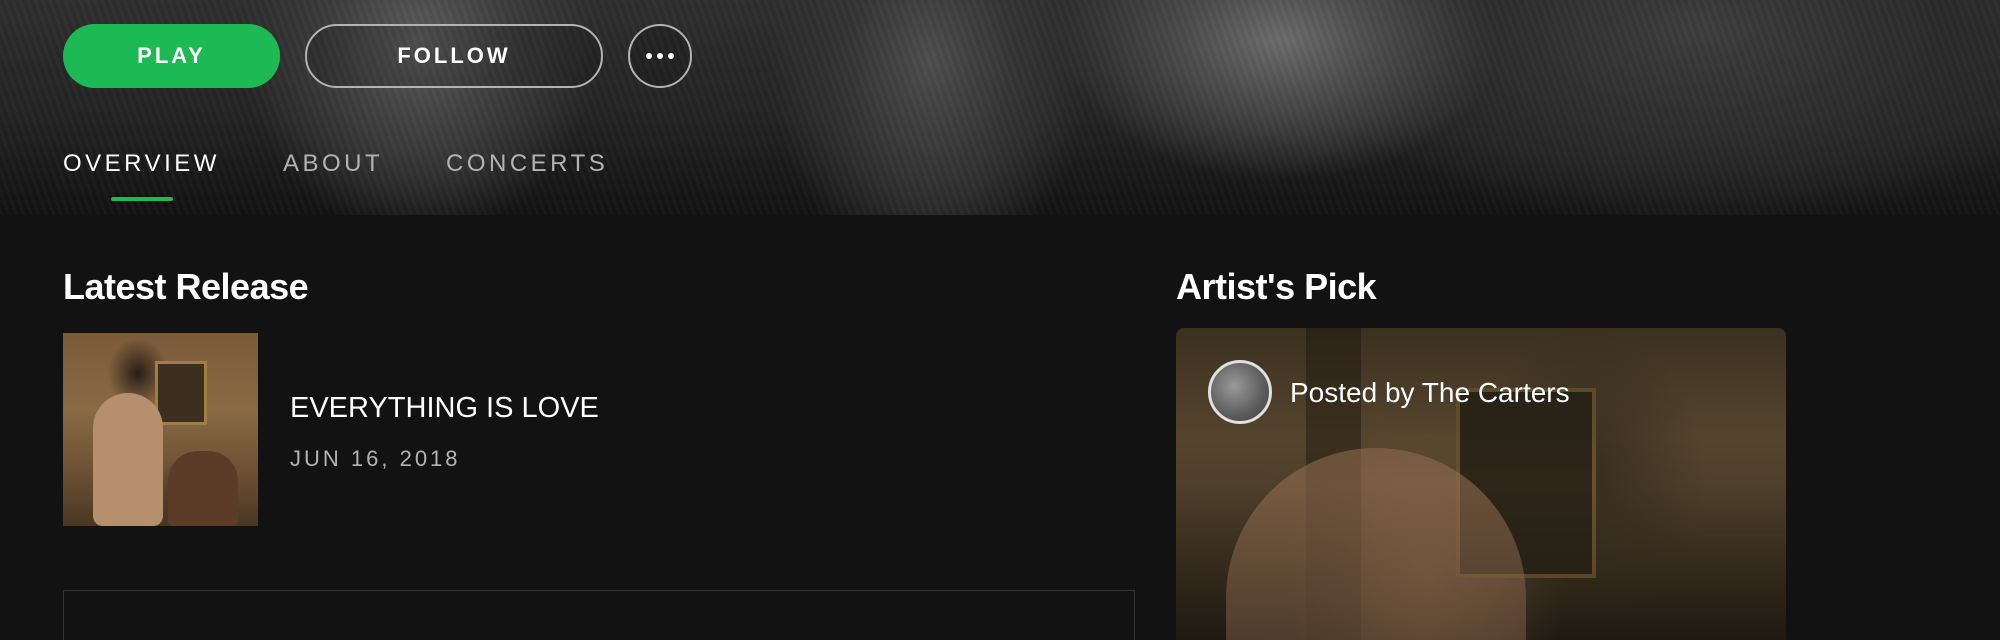 The height and width of the screenshot is (640, 2000). What do you see at coordinates (649, 56) in the screenshot?
I see `more-dots-icon` at bounding box center [649, 56].